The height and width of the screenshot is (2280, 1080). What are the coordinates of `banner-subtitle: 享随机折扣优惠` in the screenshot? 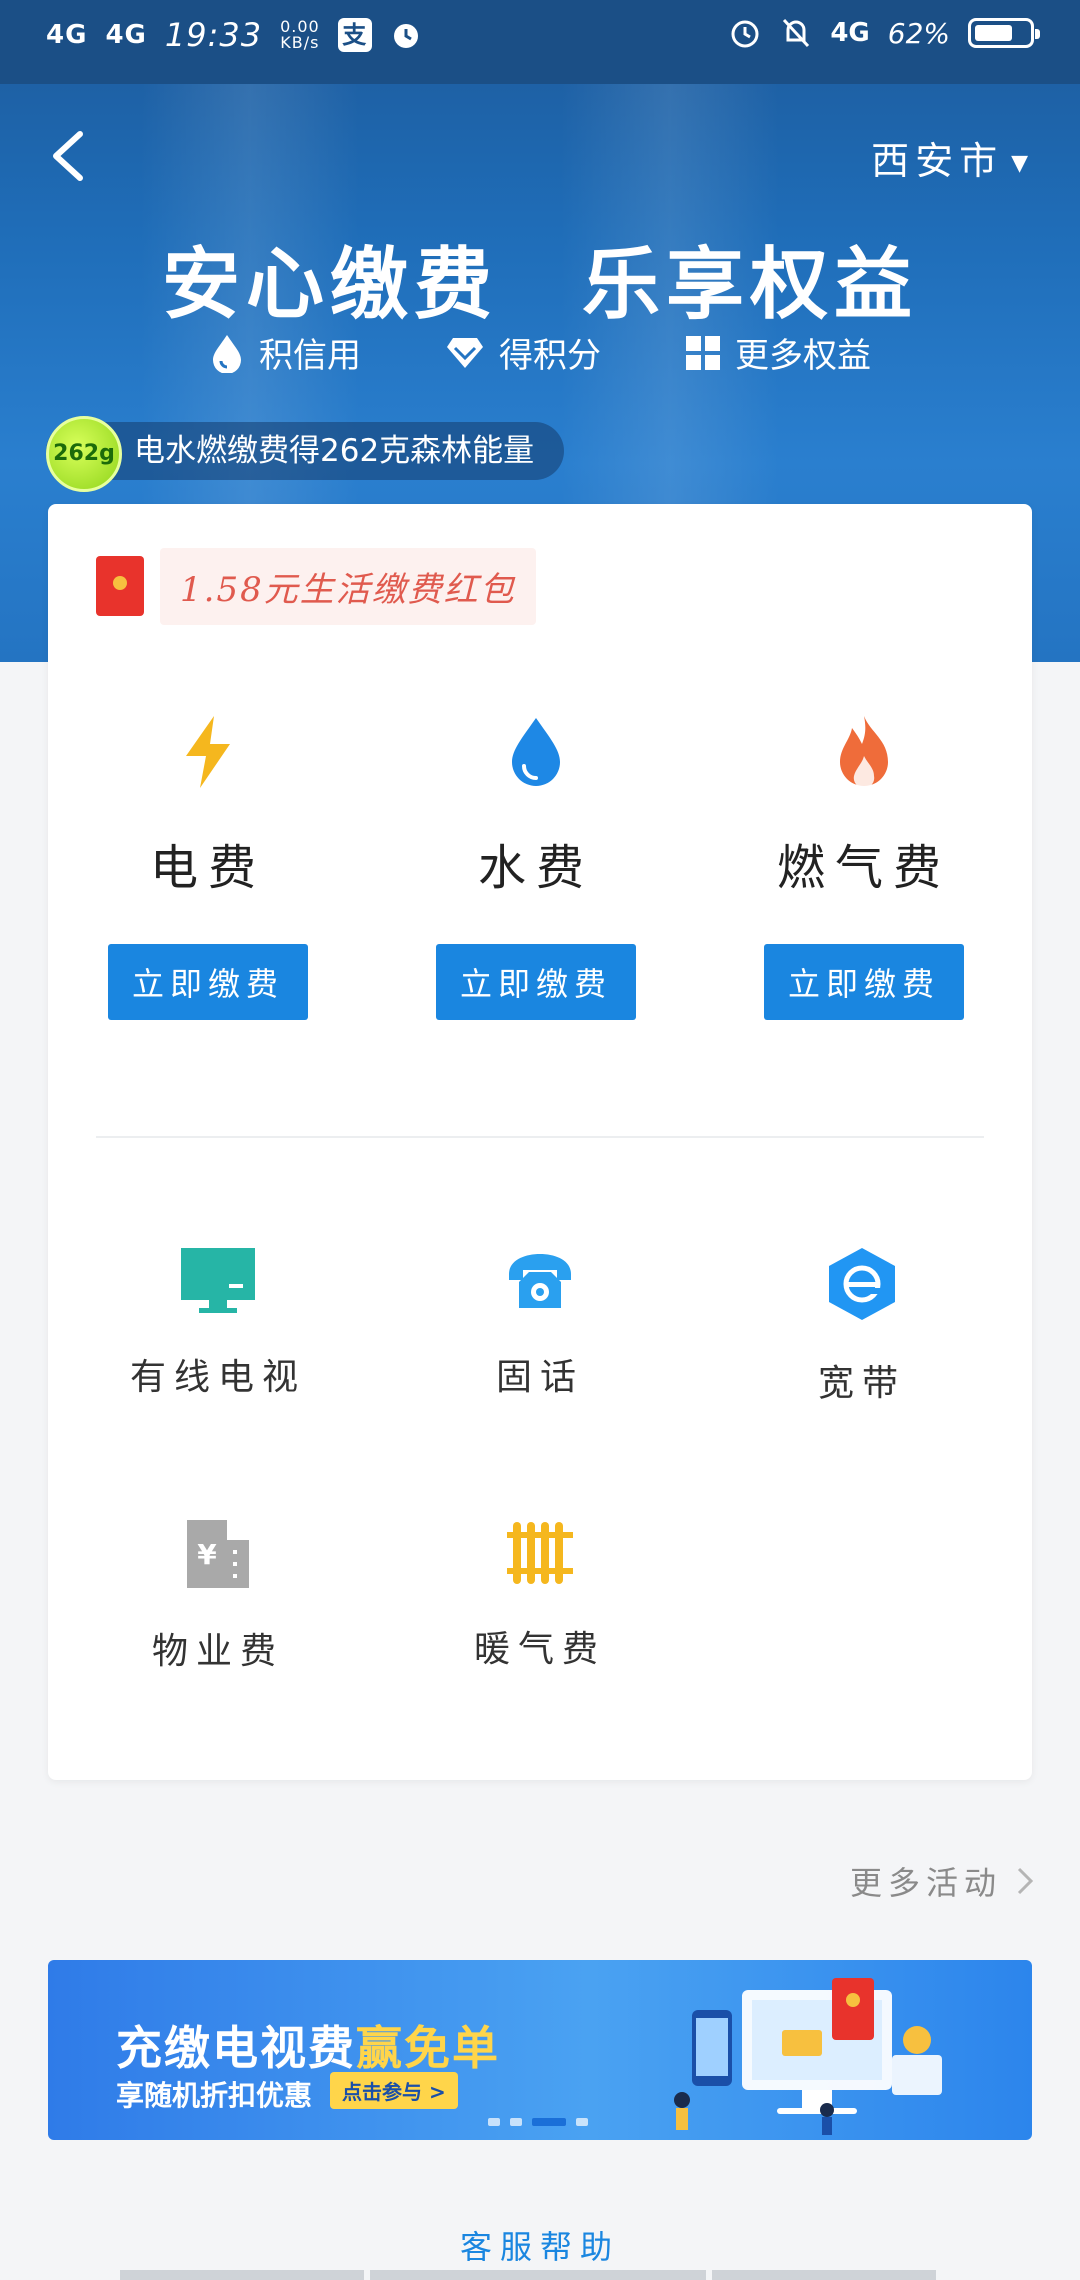 It's located at (214, 2095).